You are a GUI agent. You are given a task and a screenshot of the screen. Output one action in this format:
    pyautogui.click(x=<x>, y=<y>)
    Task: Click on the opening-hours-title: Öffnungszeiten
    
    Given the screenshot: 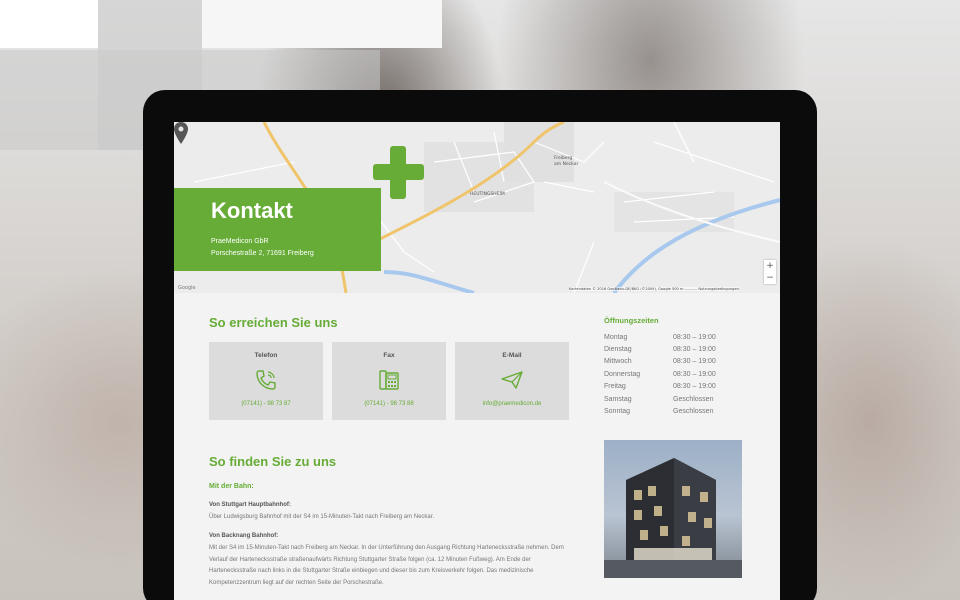 What is the action you would take?
    pyautogui.click(x=631, y=320)
    